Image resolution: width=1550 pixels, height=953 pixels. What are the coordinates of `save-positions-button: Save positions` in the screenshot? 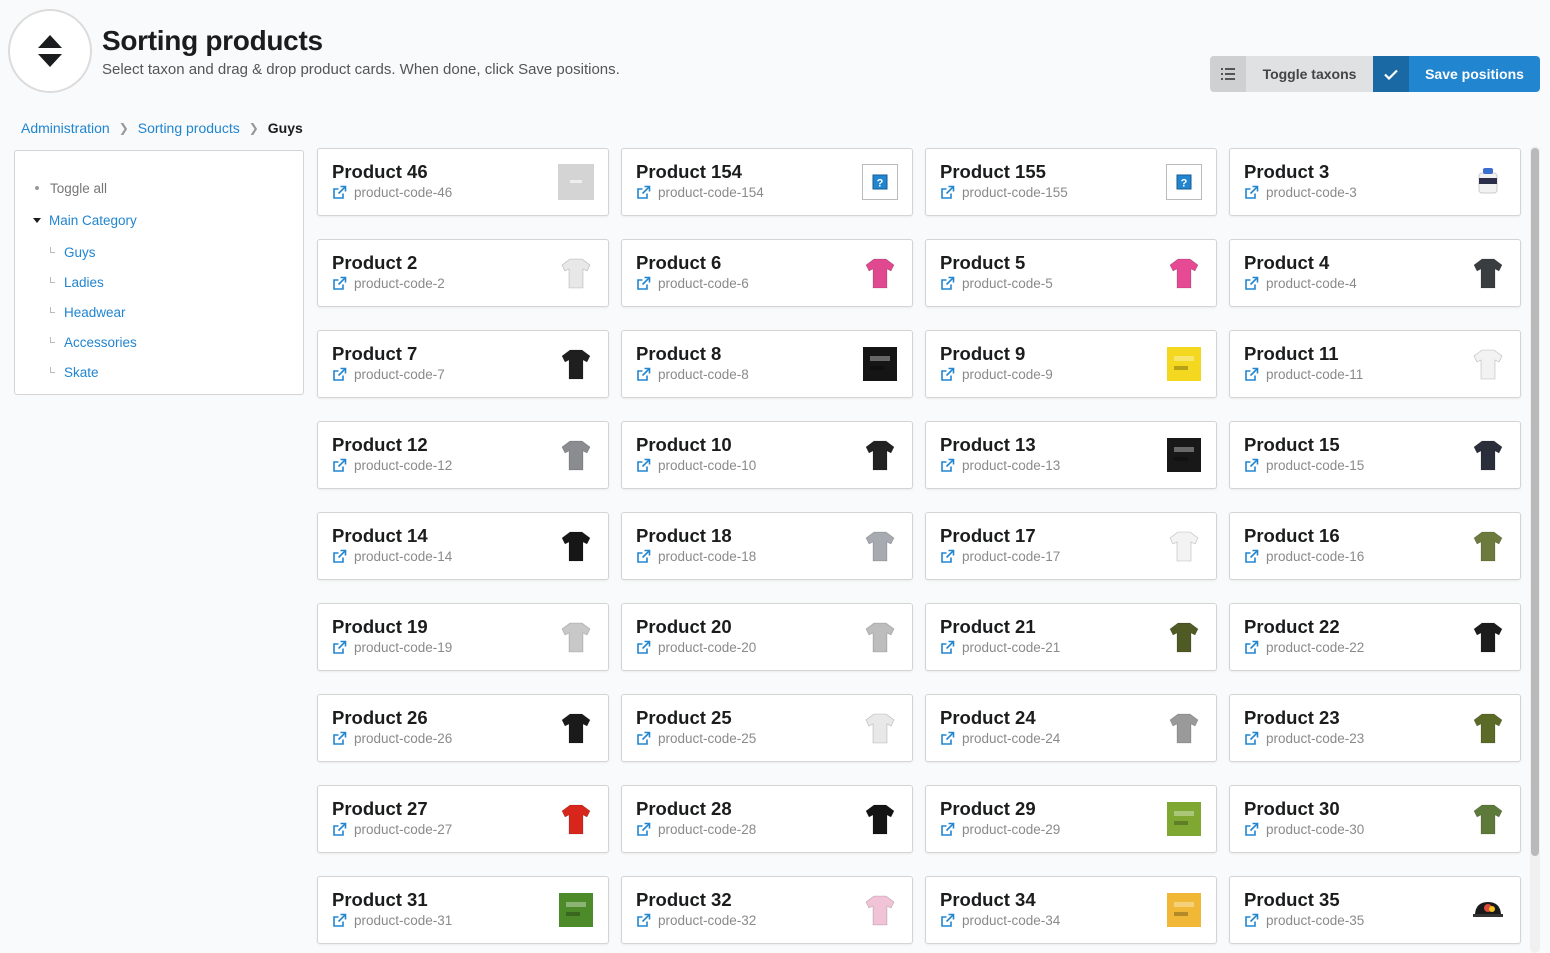 It's located at (1456, 74).